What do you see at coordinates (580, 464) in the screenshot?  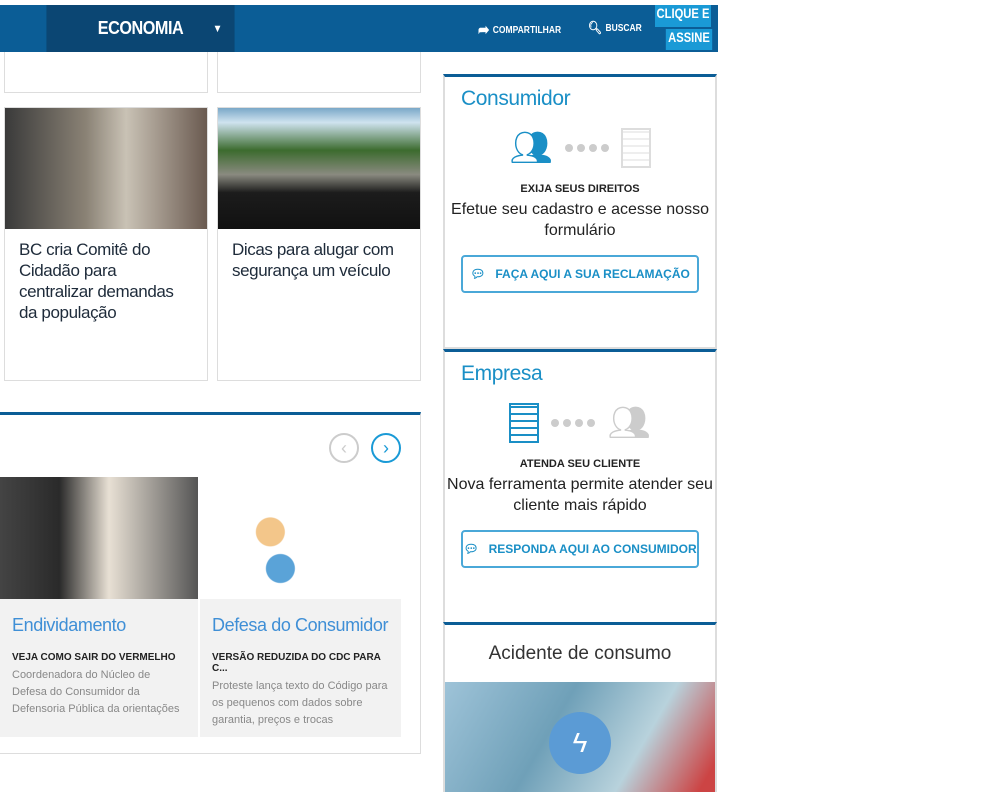 I see `panel-kicker: ATENDA SEU CLIENTE` at bounding box center [580, 464].